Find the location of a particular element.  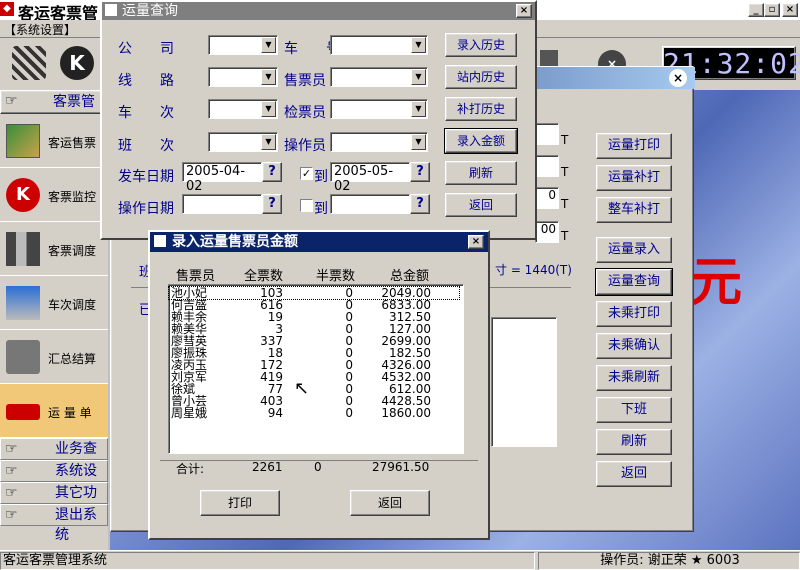

op-from-picker-button: ? is located at coordinates (272, 204).